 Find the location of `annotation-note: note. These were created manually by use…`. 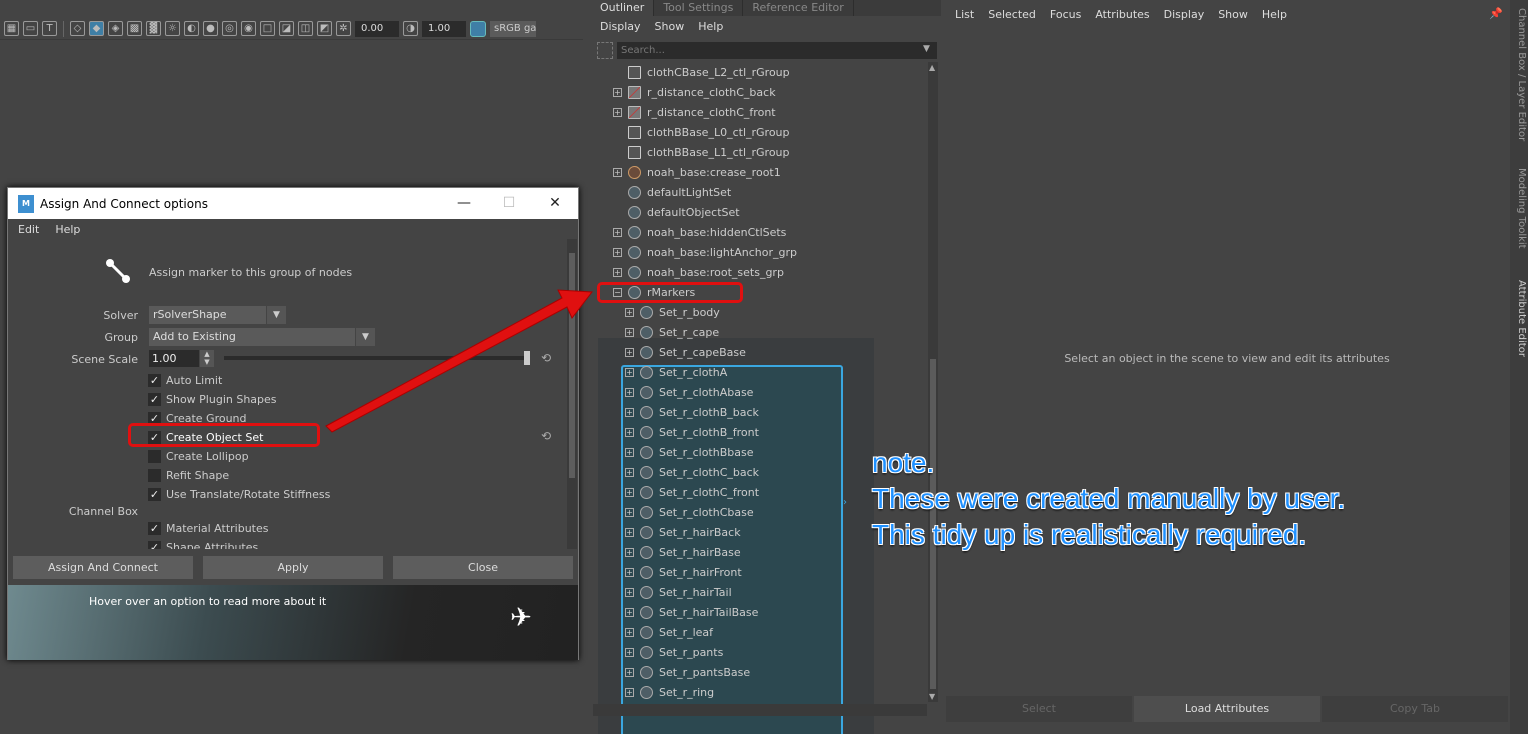

annotation-note: note. These were created manually by use… is located at coordinates (1108, 499).